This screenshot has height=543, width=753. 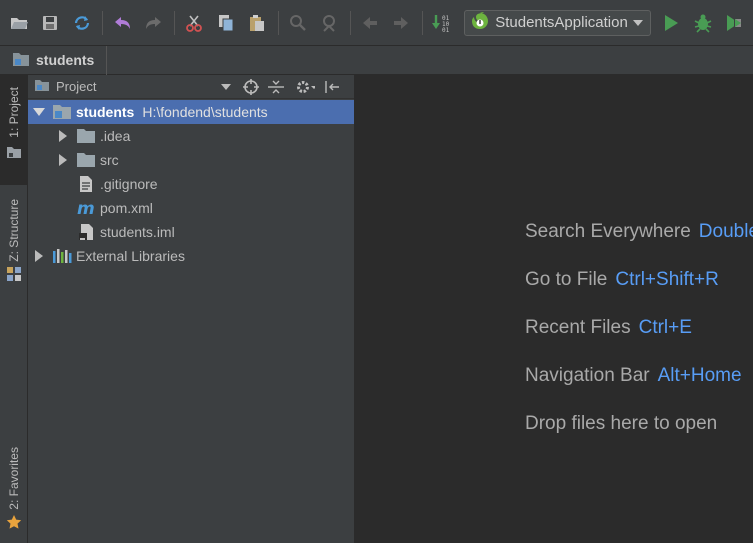 I want to click on hint-shortcut: Double Shift, so click(x=725, y=231).